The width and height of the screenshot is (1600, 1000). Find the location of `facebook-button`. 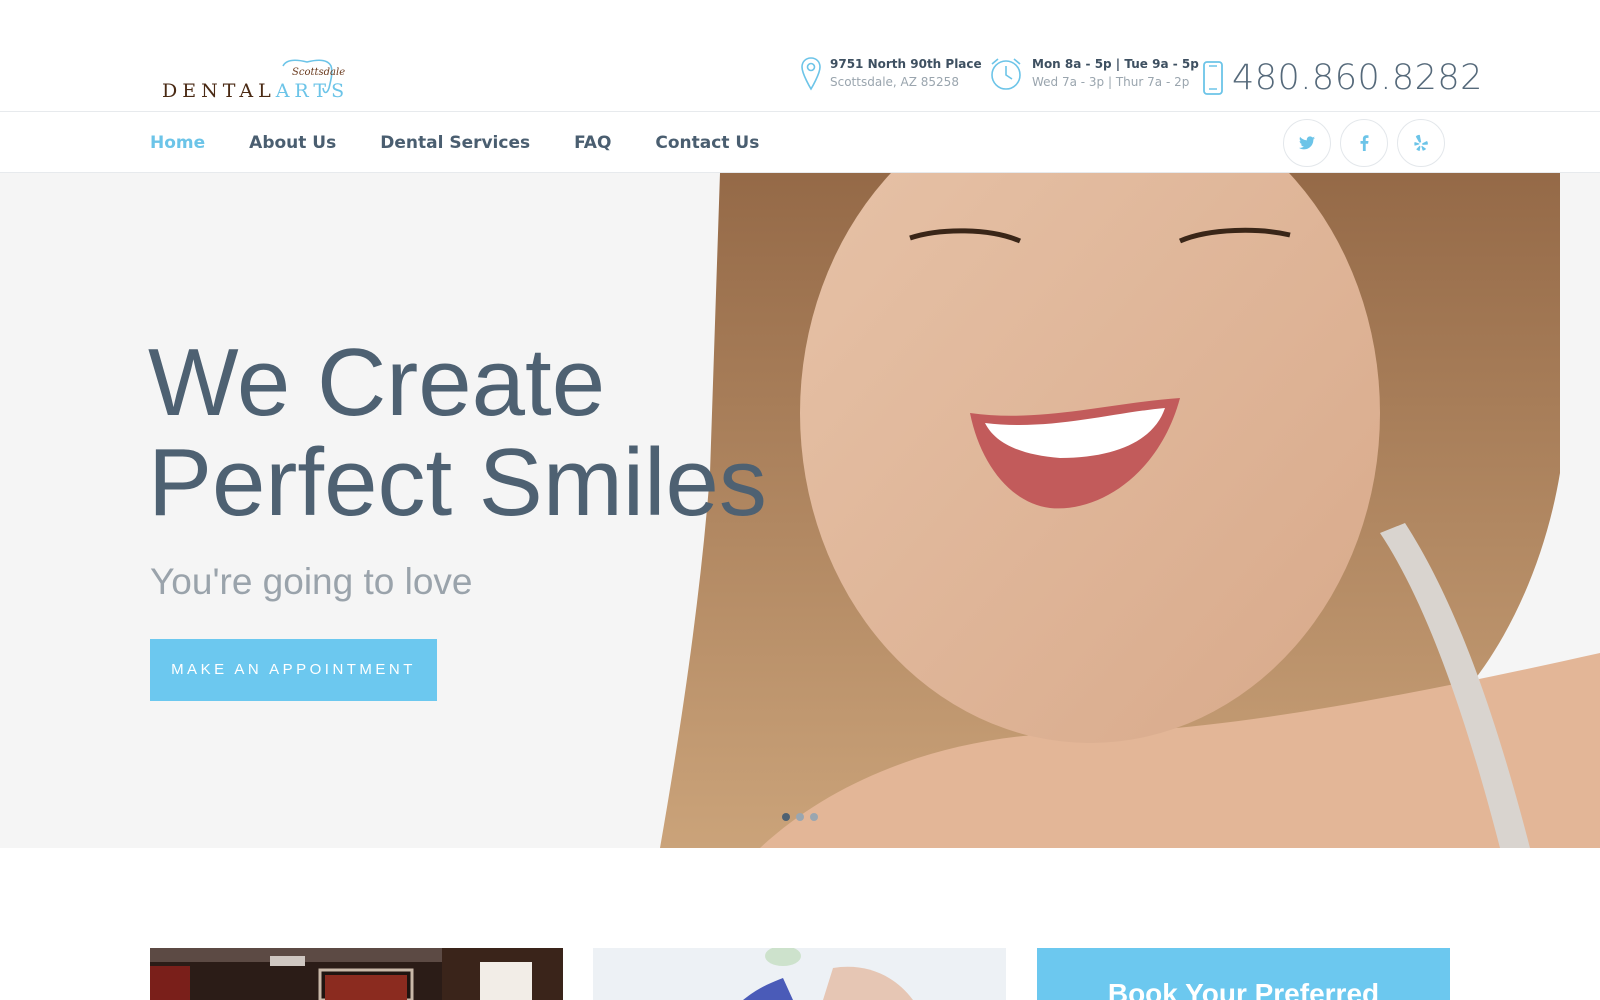

facebook-button is located at coordinates (1364, 143).